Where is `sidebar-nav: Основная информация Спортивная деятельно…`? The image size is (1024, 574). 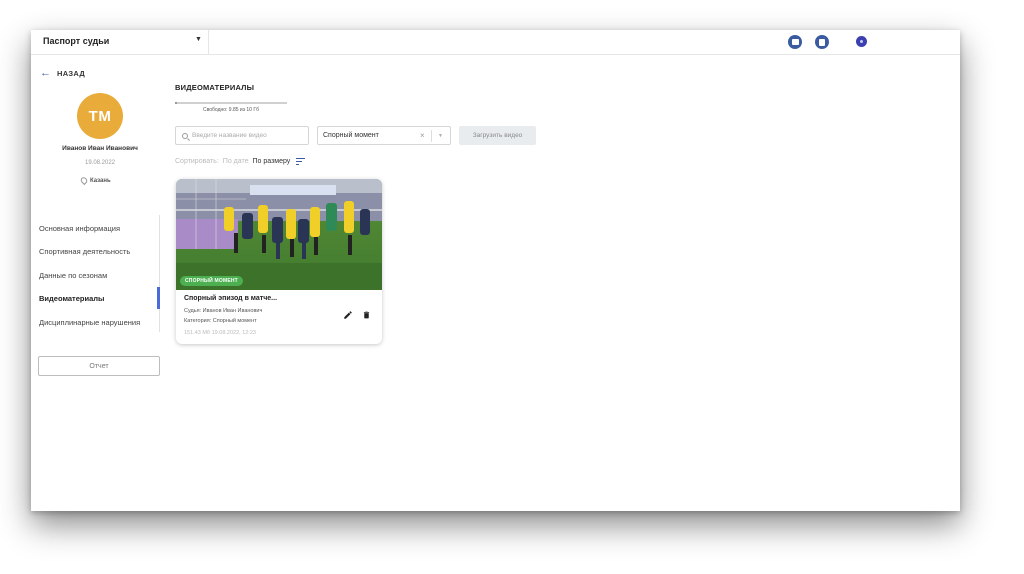 sidebar-nav: Основная информация Спортивная деятельно… is located at coordinates (95, 273).